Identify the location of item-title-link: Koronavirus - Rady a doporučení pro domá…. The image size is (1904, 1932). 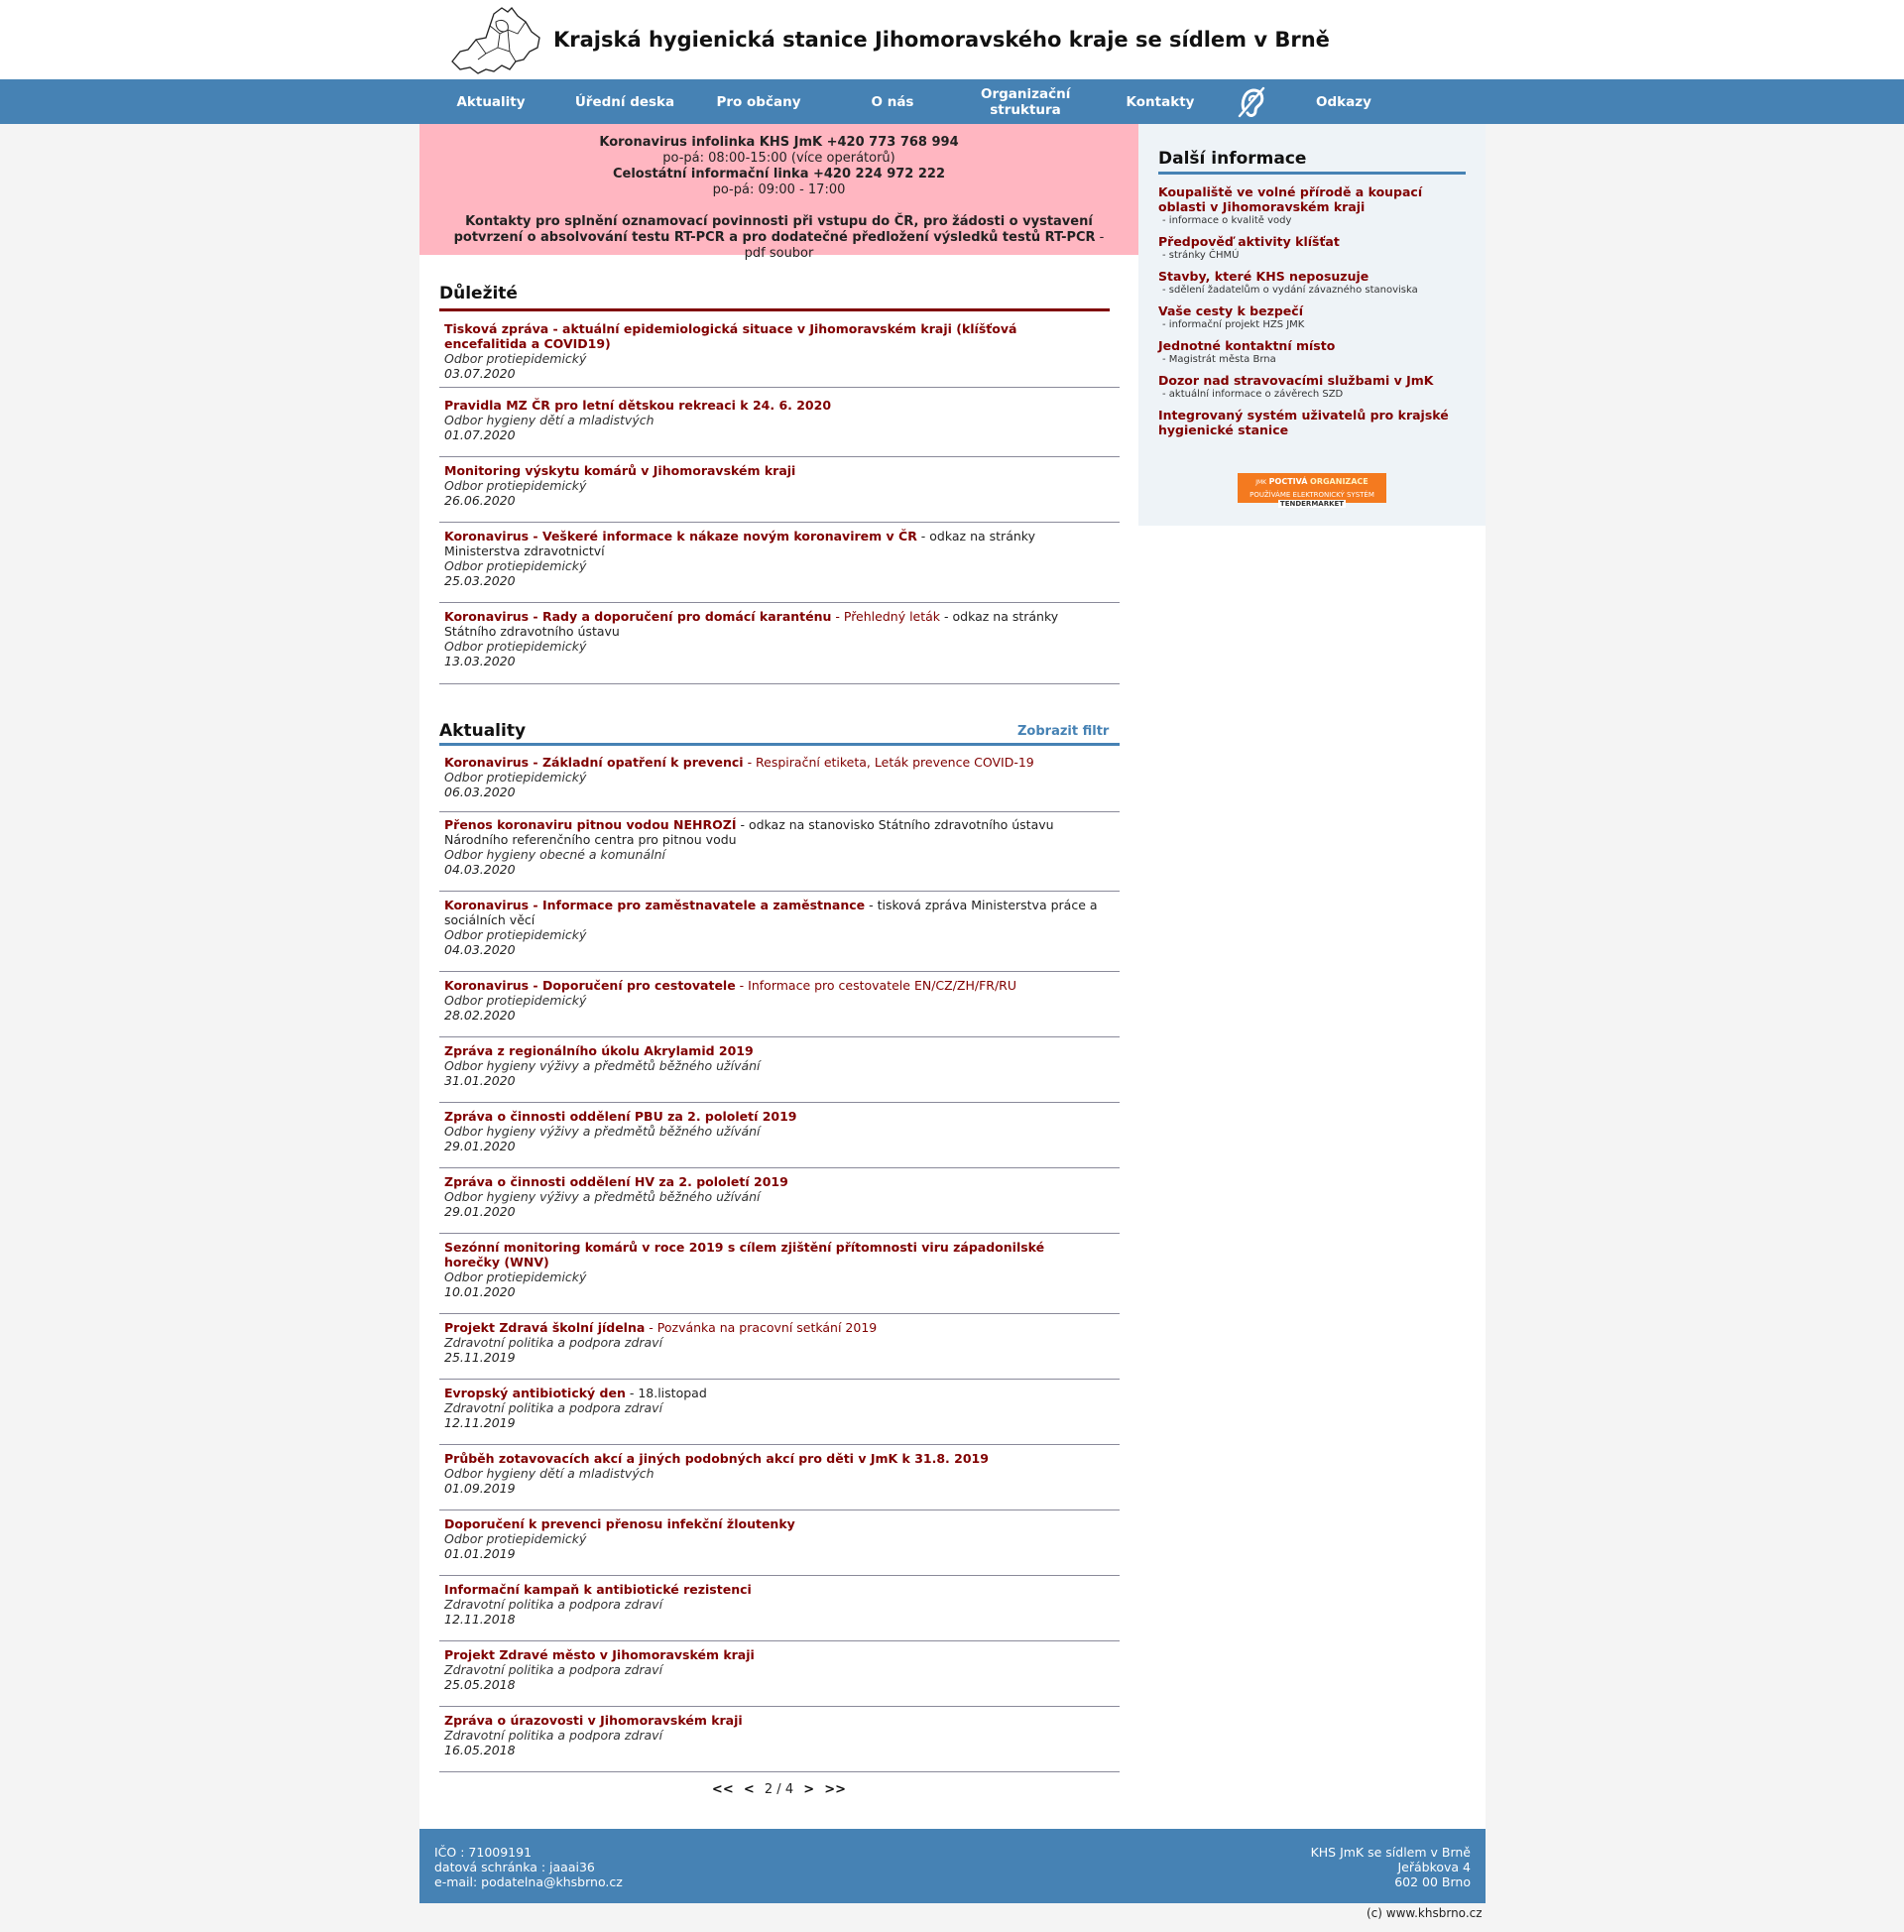
(637, 616).